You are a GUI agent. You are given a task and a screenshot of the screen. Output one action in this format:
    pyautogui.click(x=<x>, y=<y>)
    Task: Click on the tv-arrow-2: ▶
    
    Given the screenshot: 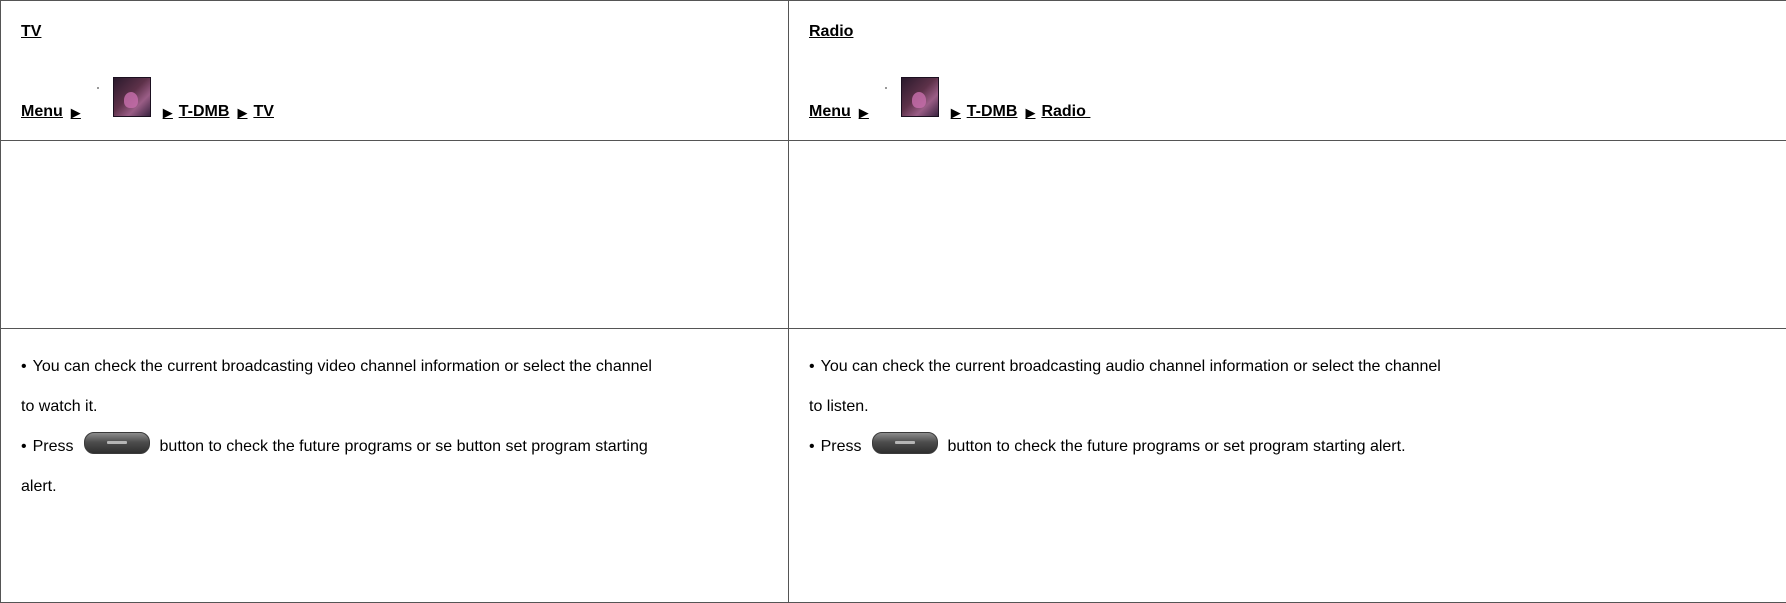 What is the action you would take?
    pyautogui.click(x=168, y=113)
    